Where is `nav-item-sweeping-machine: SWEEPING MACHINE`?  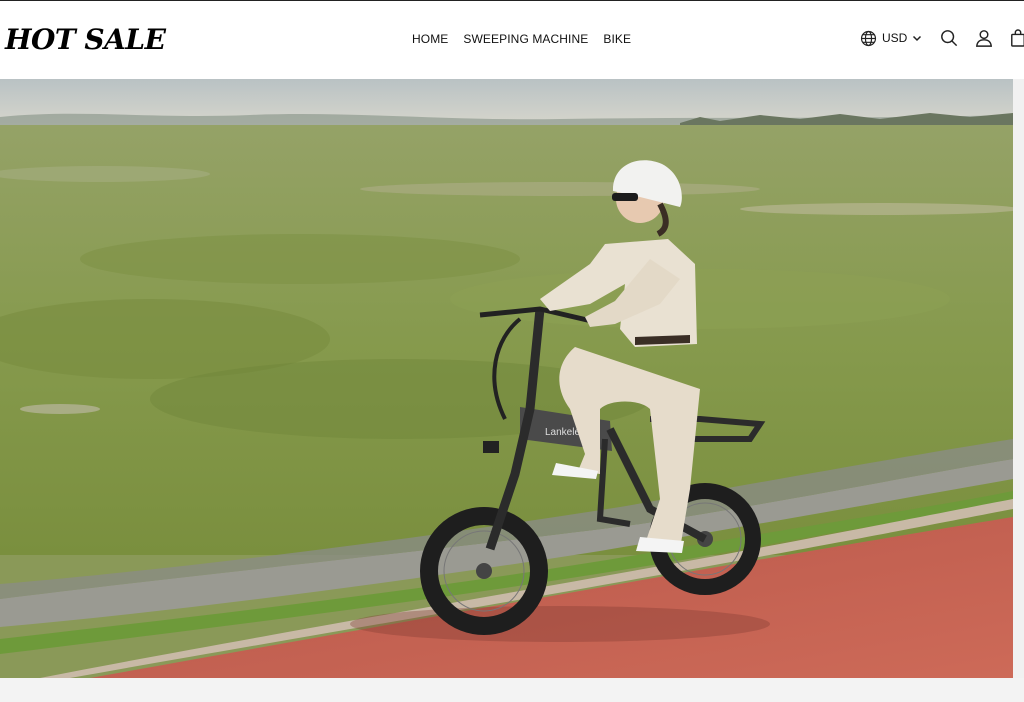
nav-item-sweeping-machine: SWEEPING MACHINE is located at coordinates (525, 39).